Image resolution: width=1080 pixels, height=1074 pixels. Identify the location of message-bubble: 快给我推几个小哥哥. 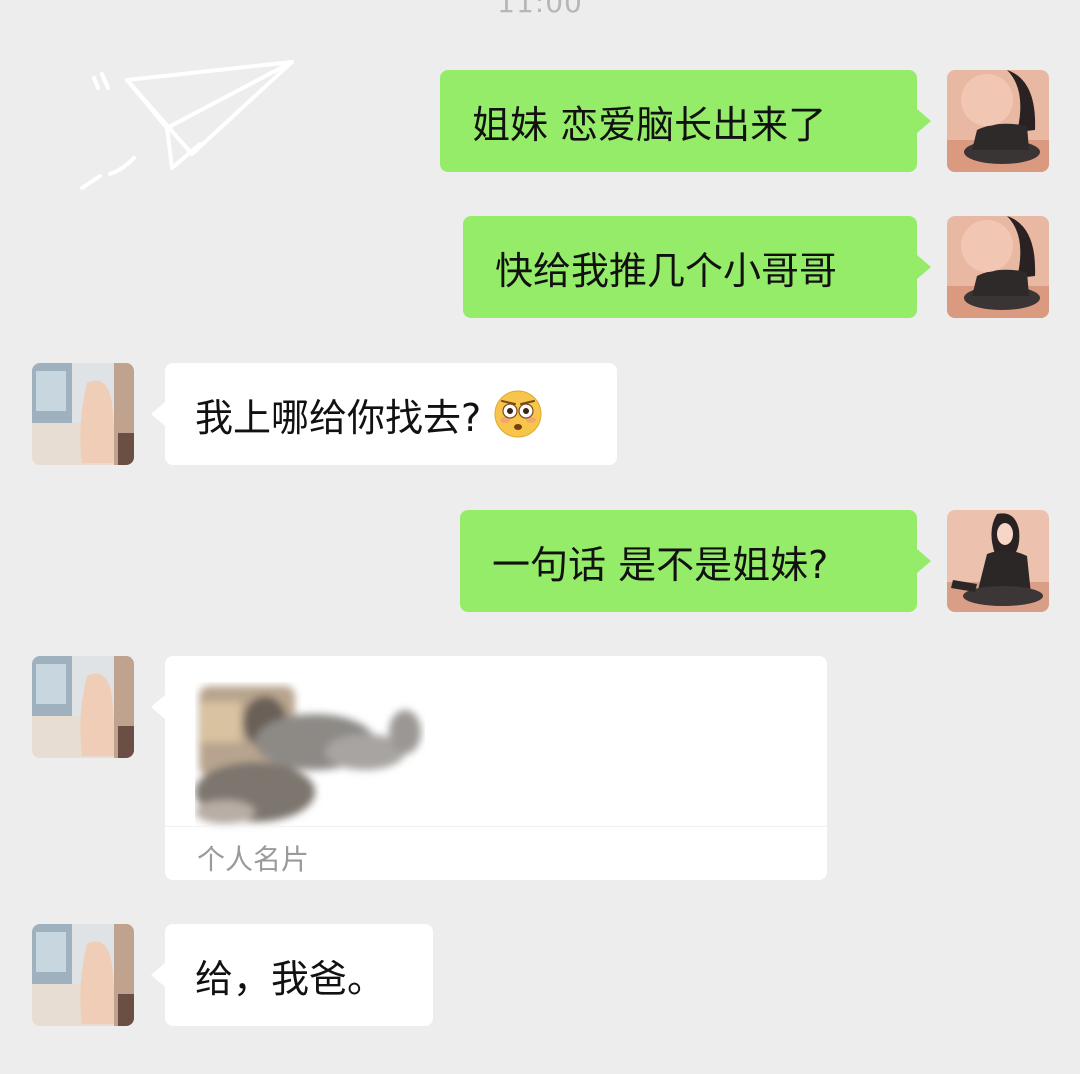
(690, 267).